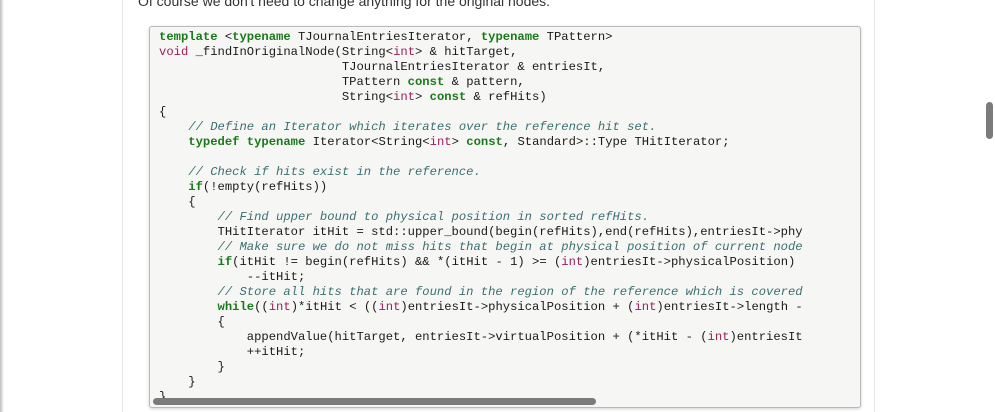 The image size is (995, 412). What do you see at coordinates (122, 206) in the screenshot?
I see `content-border-left` at bounding box center [122, 206].